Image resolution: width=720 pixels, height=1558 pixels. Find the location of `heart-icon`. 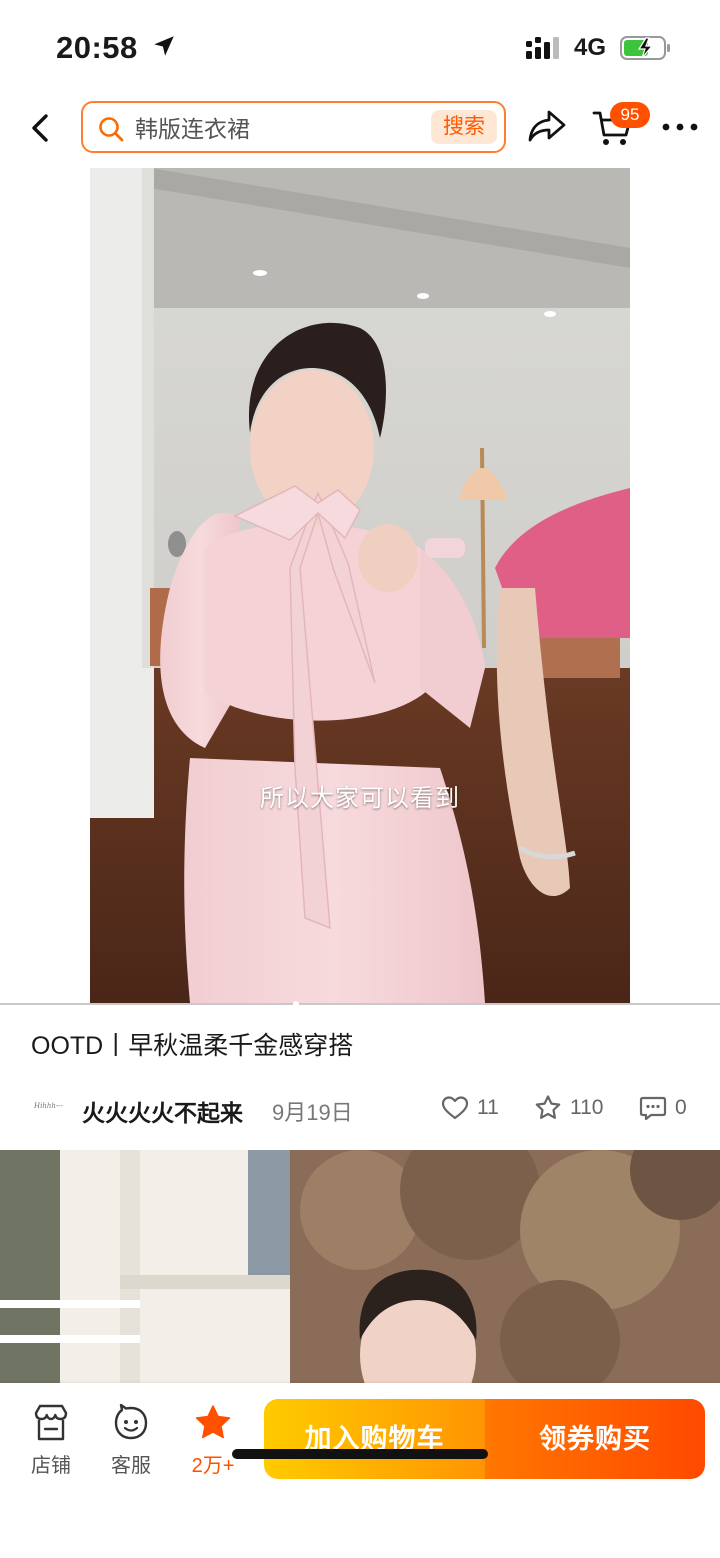

heart-icon is located at coordinates (455, 1108).